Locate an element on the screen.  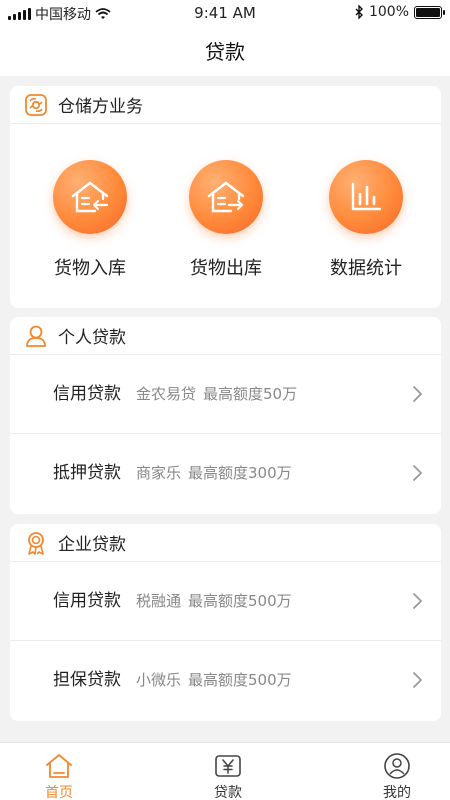
yen-icon is located at coordinates (228, 766).